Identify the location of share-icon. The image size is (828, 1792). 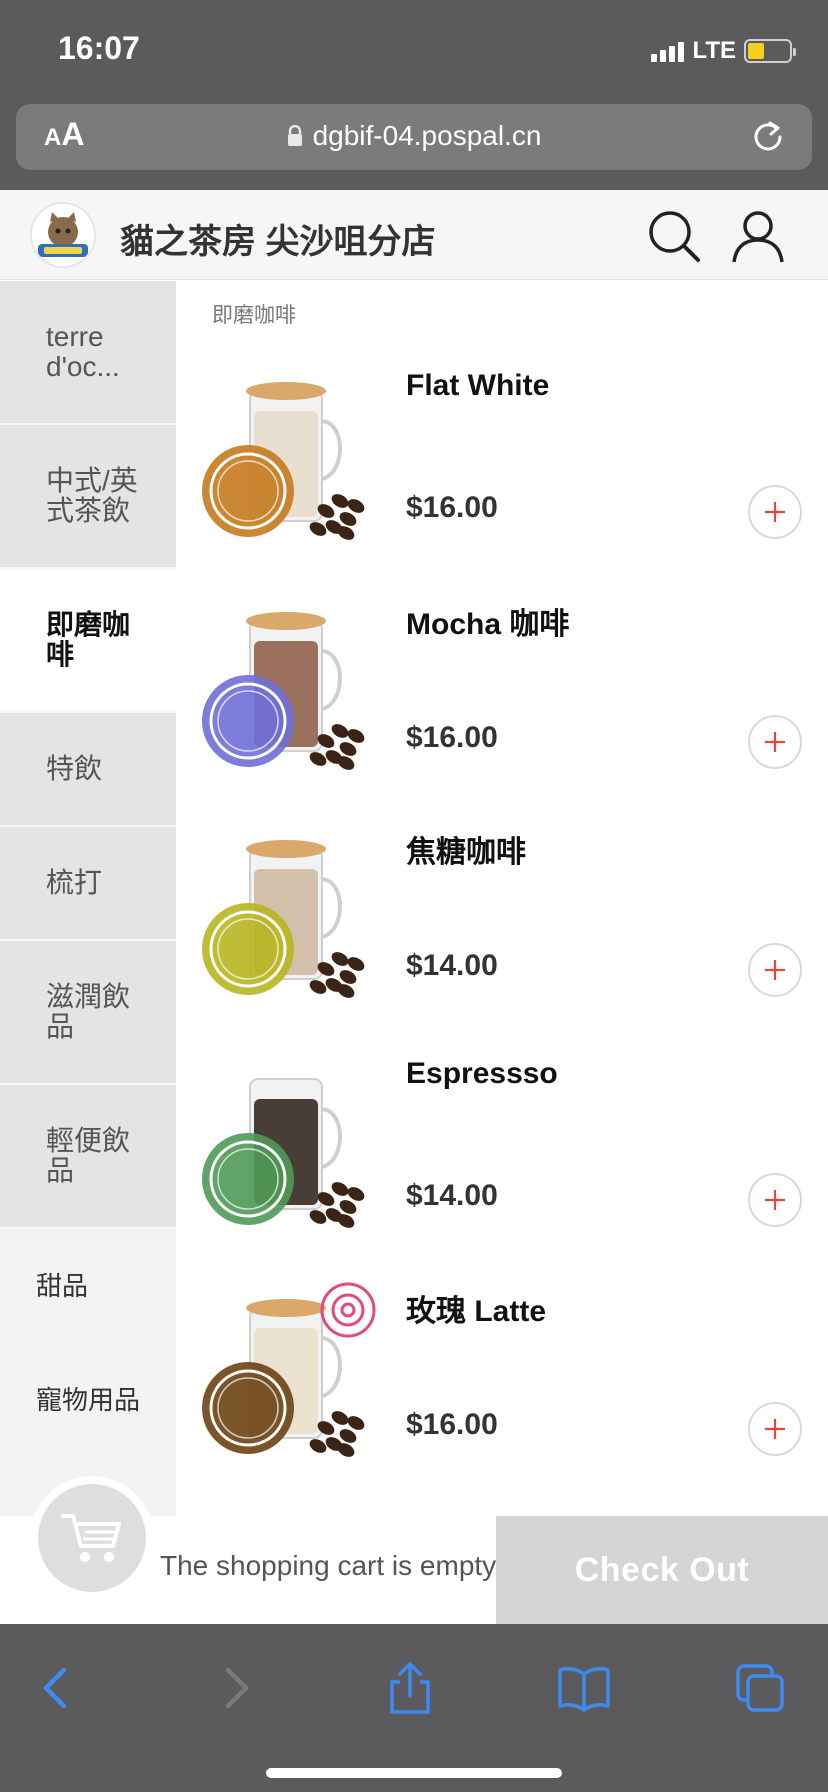
(410, 1688).